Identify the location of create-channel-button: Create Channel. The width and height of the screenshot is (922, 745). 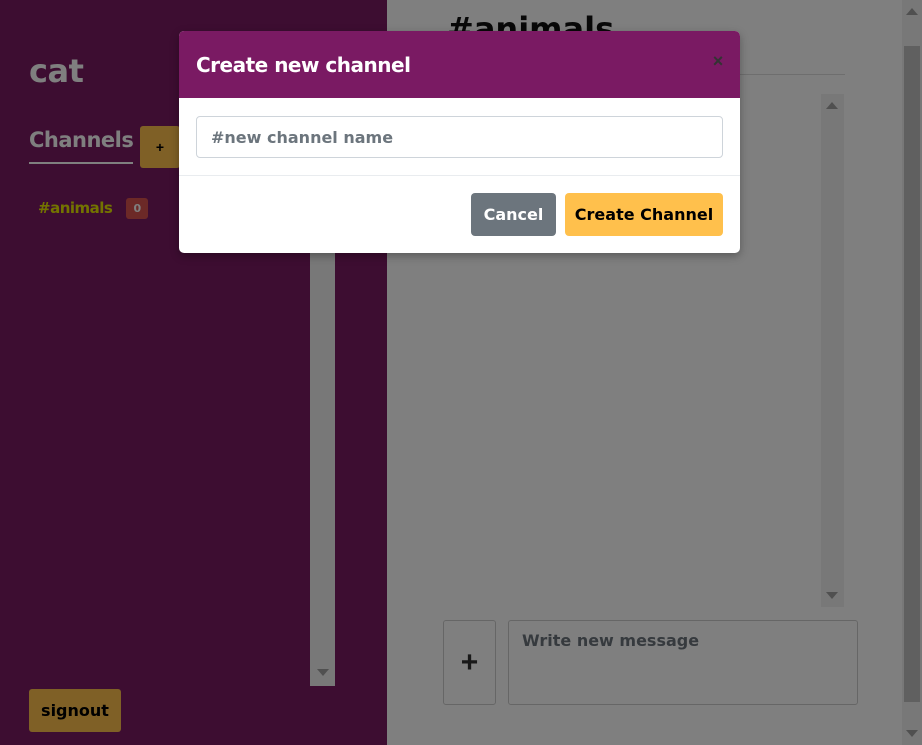
(644, 214).